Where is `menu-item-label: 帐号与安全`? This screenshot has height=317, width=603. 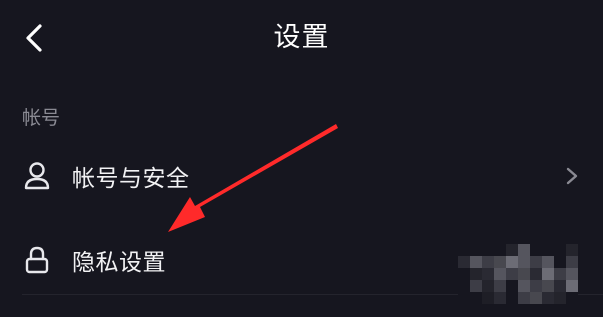 menu-item-label: 帐号与安全 is located at coordinates (131, 179).